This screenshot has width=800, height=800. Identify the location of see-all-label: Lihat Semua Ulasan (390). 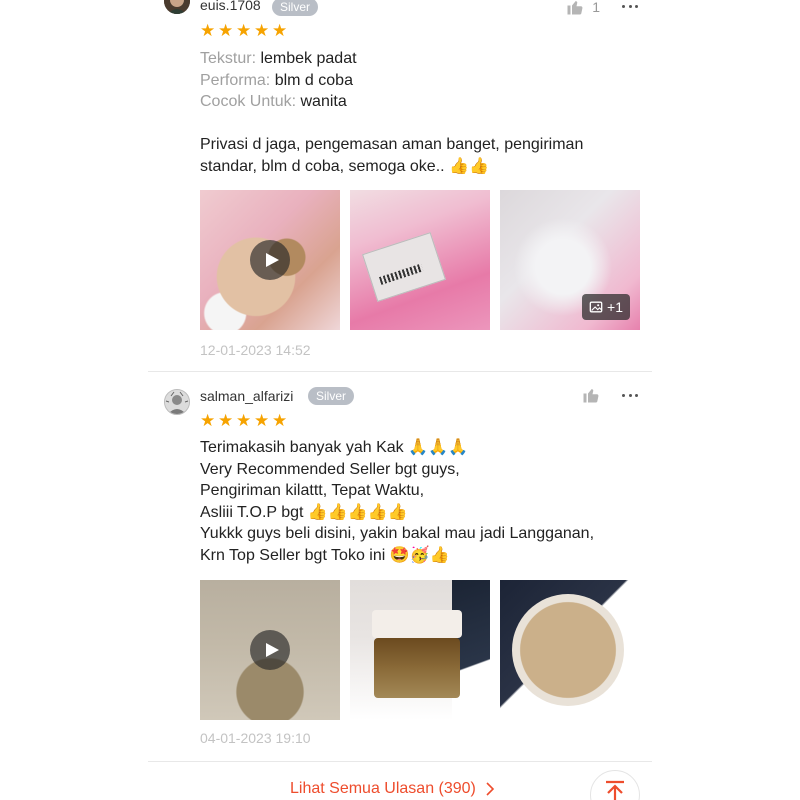
(383, 788).